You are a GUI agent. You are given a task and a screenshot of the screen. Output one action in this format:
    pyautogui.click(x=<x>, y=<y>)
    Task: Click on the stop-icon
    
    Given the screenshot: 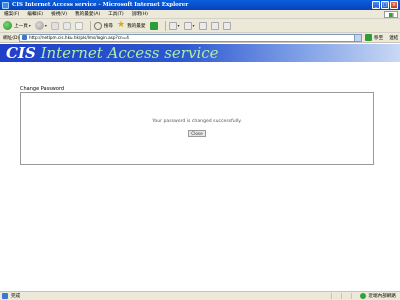 What is the action you would take?
    pyautogui.click(x=54, y=25)
    